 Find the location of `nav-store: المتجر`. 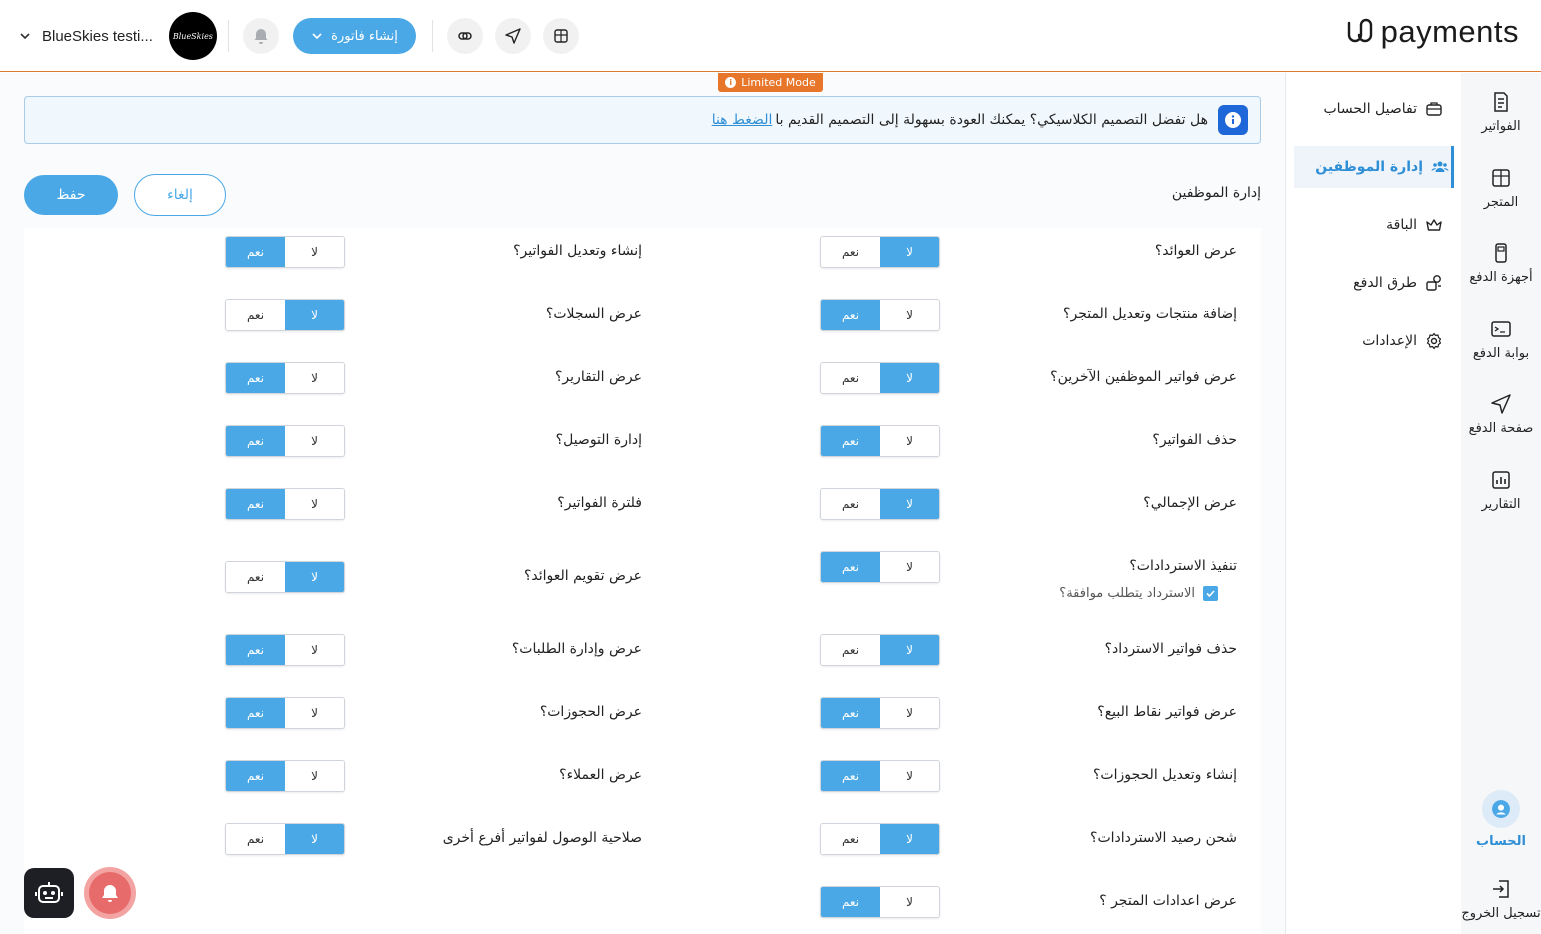

nav-store: المتجر is located at coordinates (1501, 188).